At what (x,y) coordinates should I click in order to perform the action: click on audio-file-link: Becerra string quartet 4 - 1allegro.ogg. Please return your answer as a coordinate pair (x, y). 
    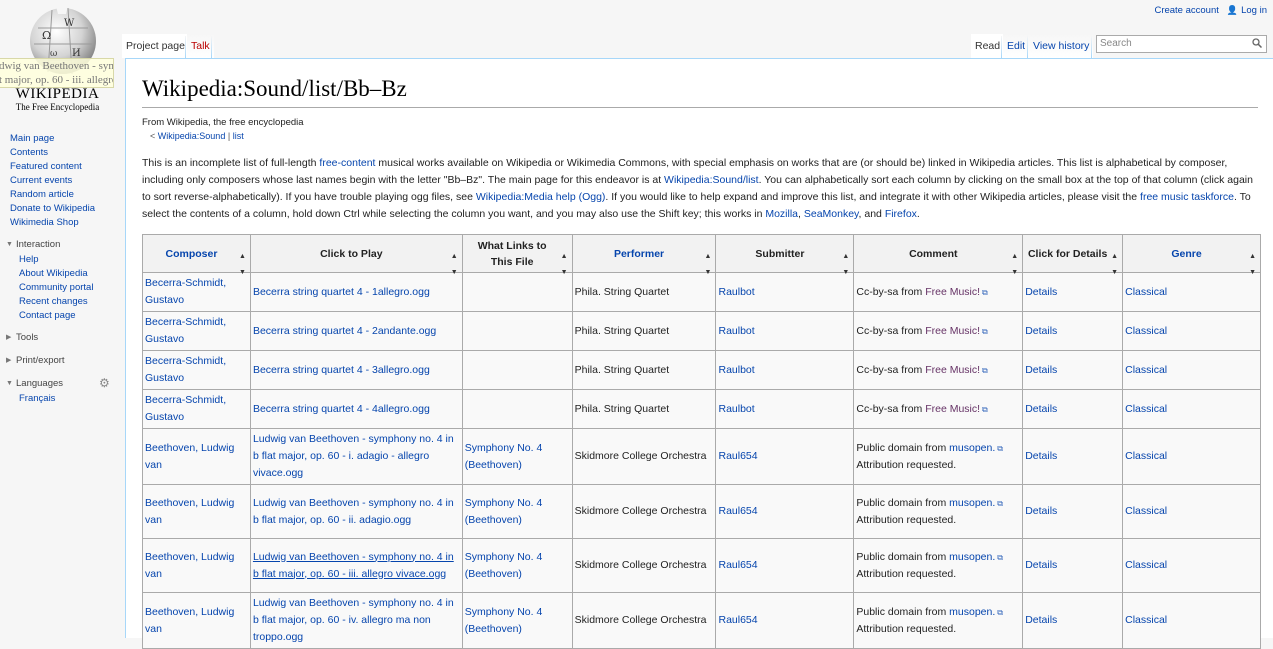
    Looking at the image, I should click on (341, 292).